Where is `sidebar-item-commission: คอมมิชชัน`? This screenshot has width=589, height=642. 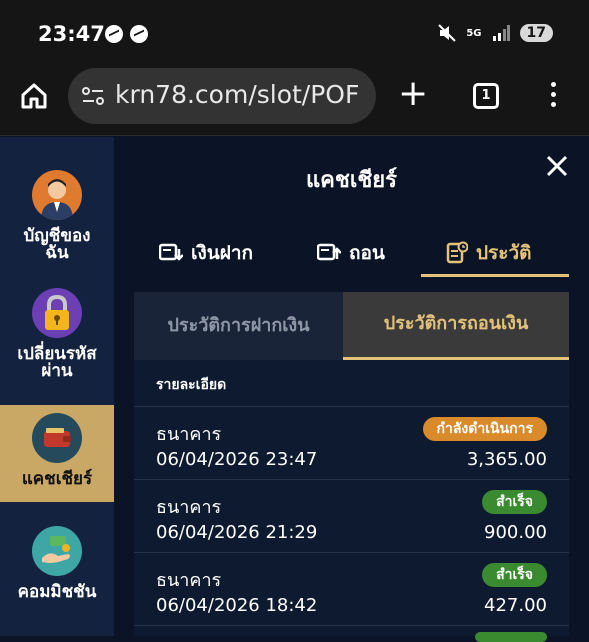 sidebar-item-commission: คอมมิชชัน is located at coordinates (57, 563).